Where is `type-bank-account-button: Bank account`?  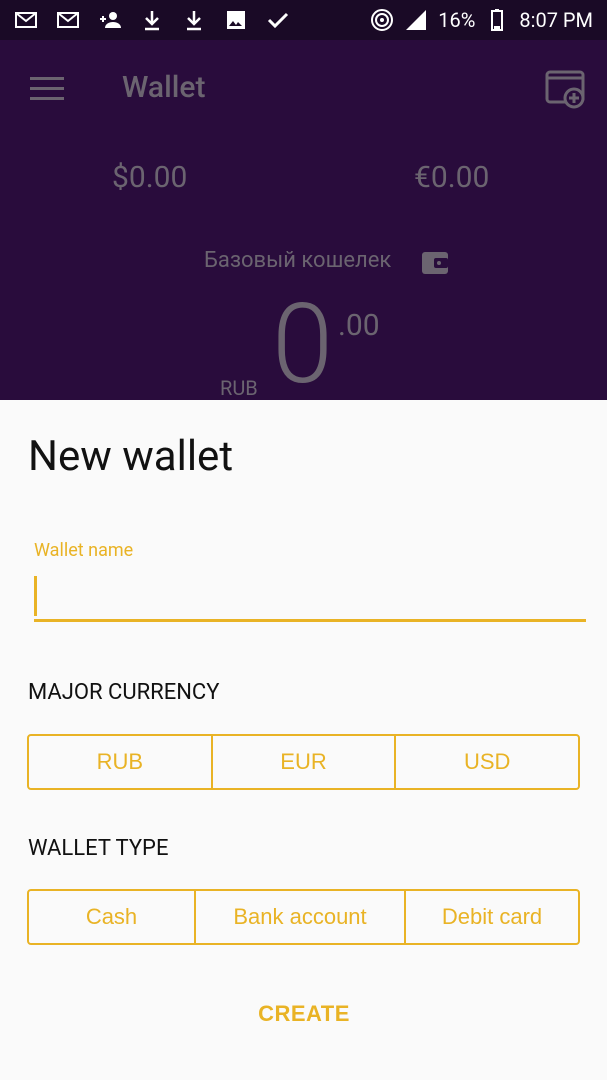
type-bank-account-button: Bank account is located at coordinates (301, 917).